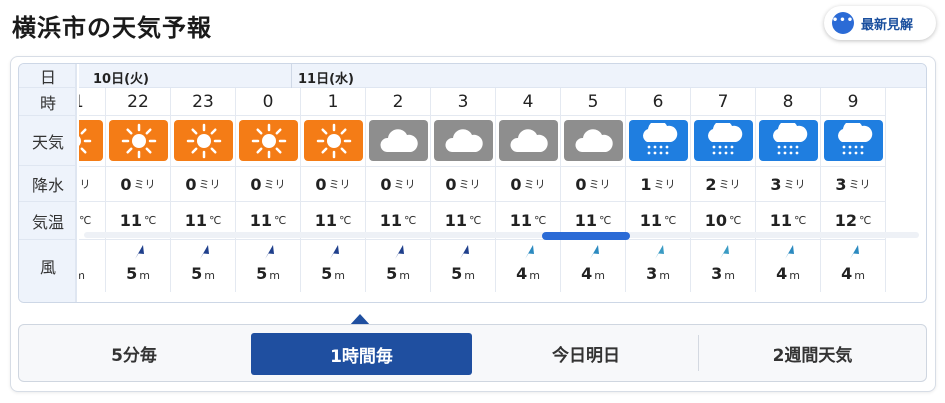 The image size is (945, 403). I want to click on hour-label: 22, so click(138, 102).